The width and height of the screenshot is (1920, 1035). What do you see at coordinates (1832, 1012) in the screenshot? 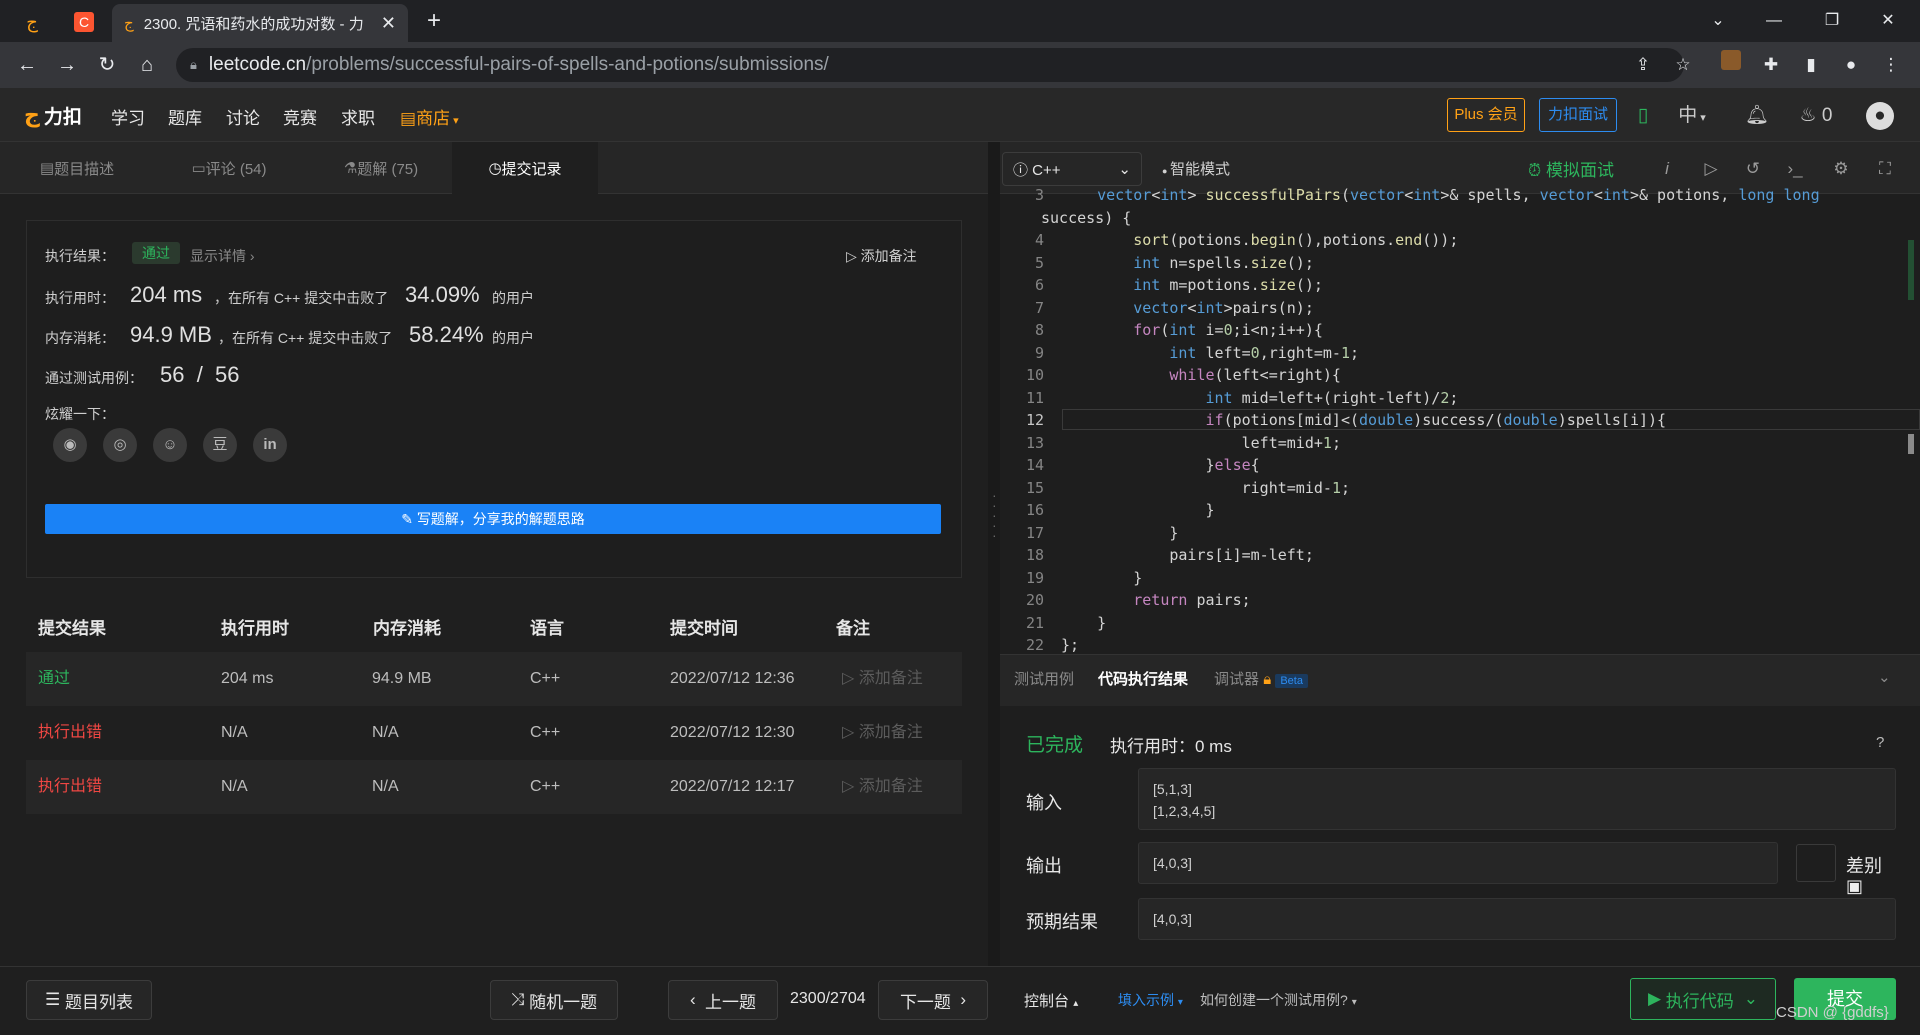
I see `watermark: CSDN @ {gddfs}` at bounding box center [1832, 1012].